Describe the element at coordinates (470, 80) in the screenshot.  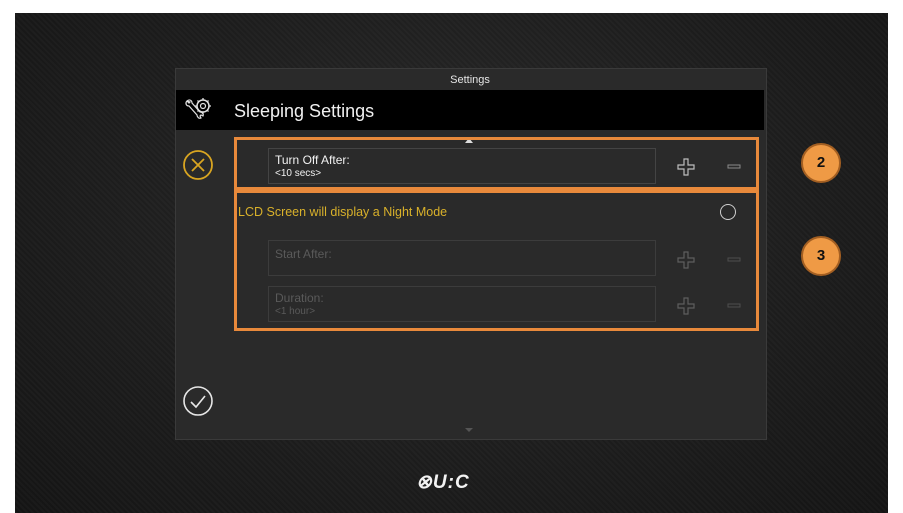
I see `window-title: Settings` at that location.